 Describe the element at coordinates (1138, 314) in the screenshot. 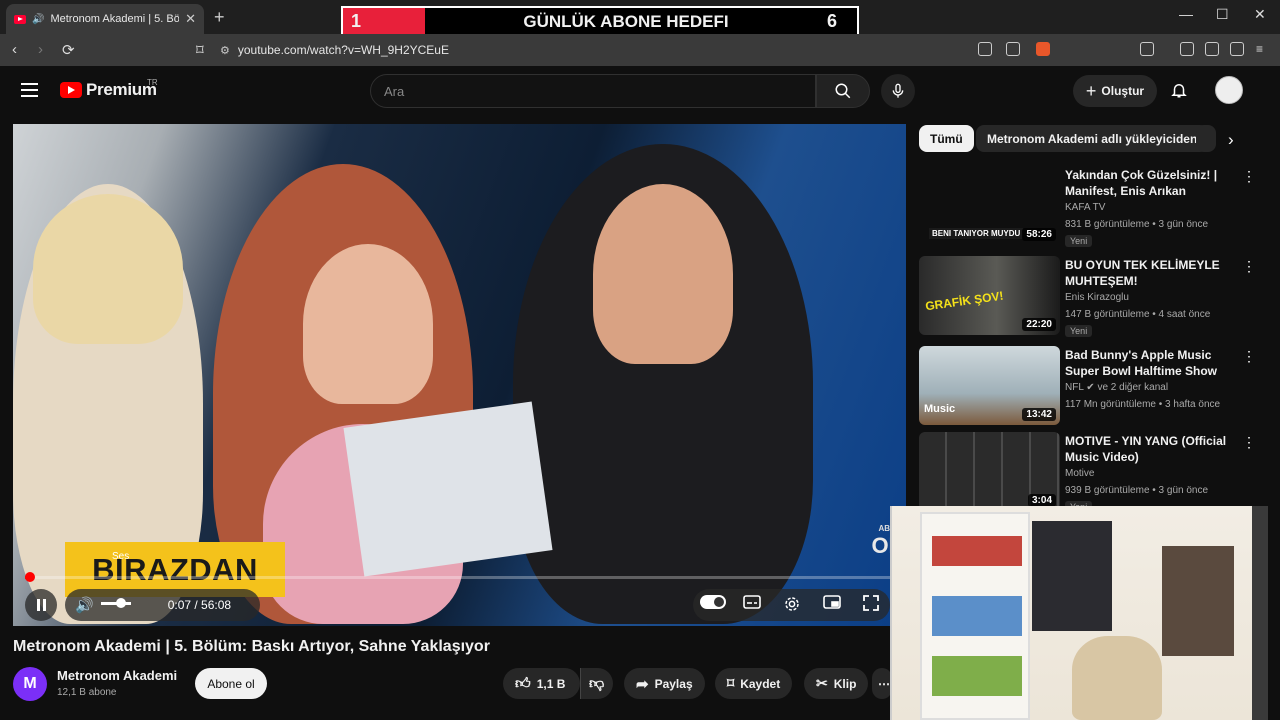

I see `recommendation-meta: 147 B görüntüleme • 4 saat önce` at that location.